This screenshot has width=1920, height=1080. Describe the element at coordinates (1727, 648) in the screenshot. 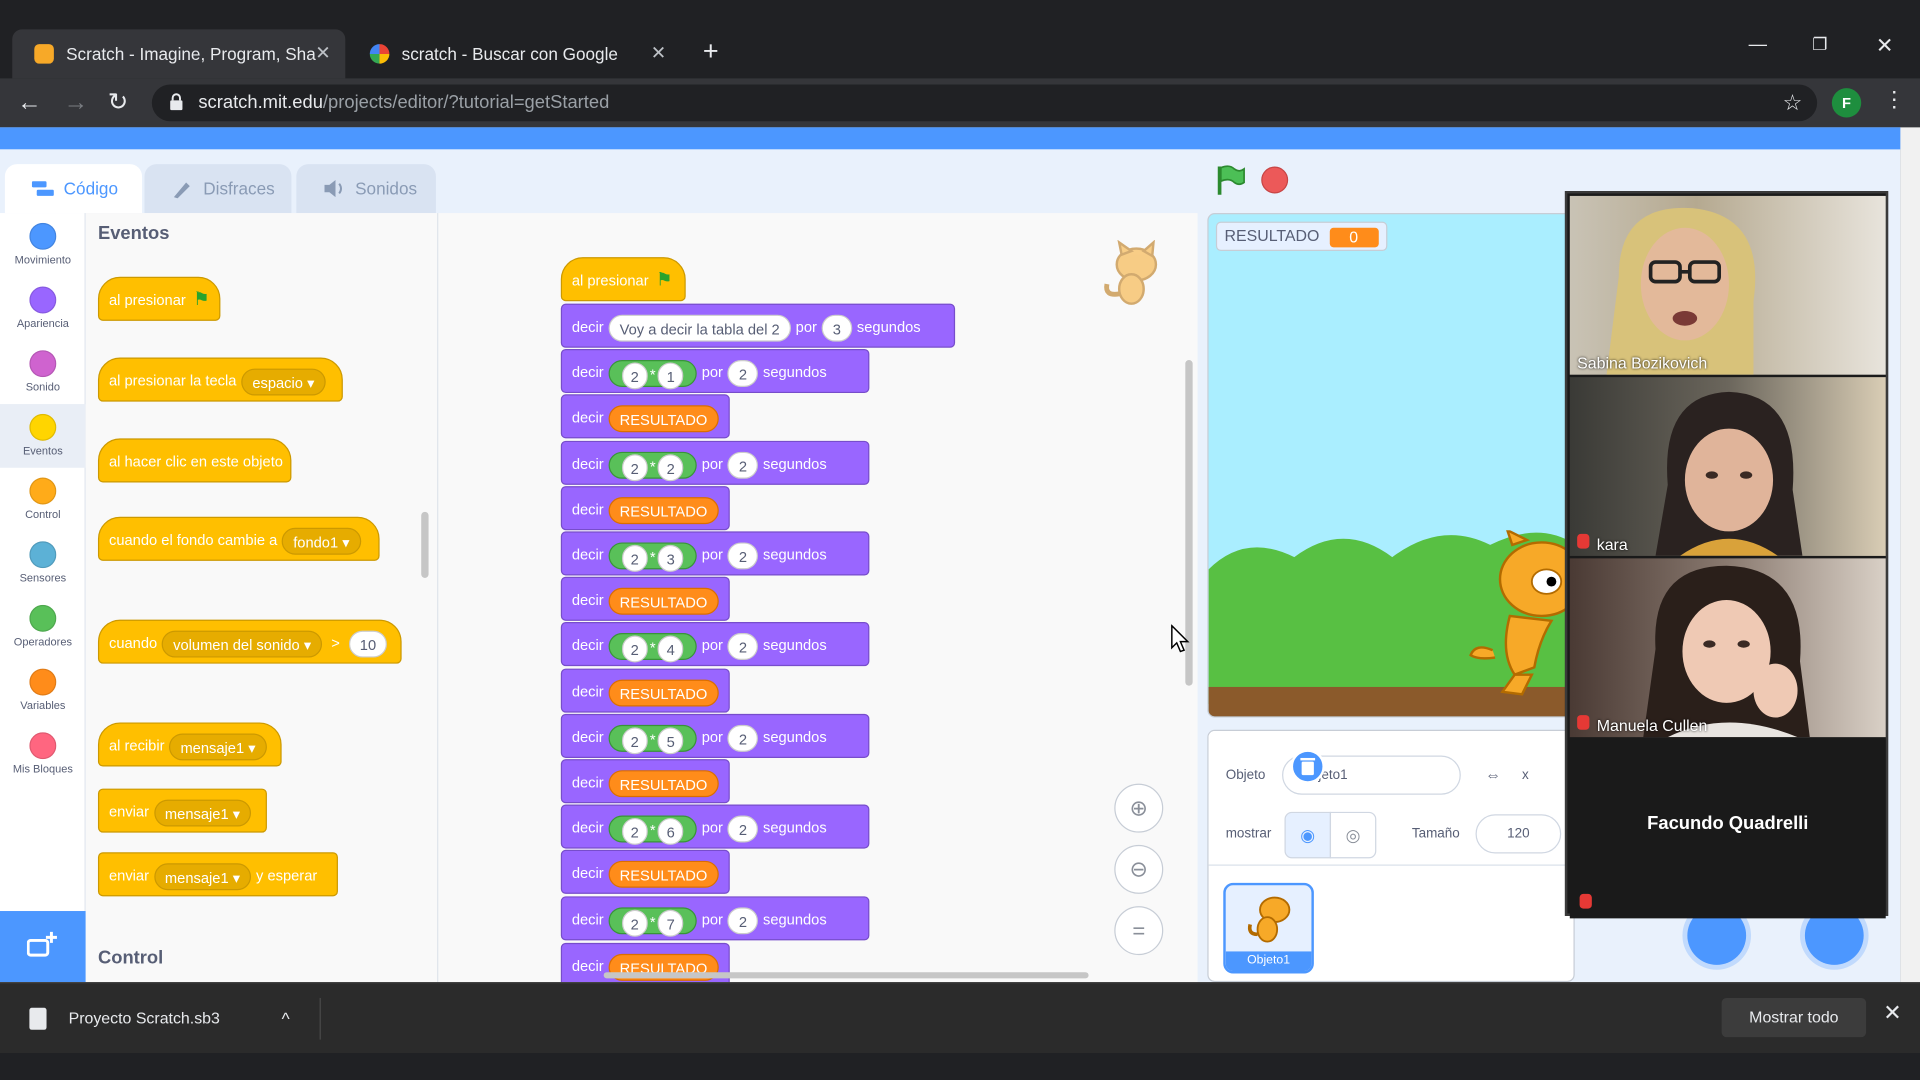

I see `participant-tile: Manuela Cullen` at that location.